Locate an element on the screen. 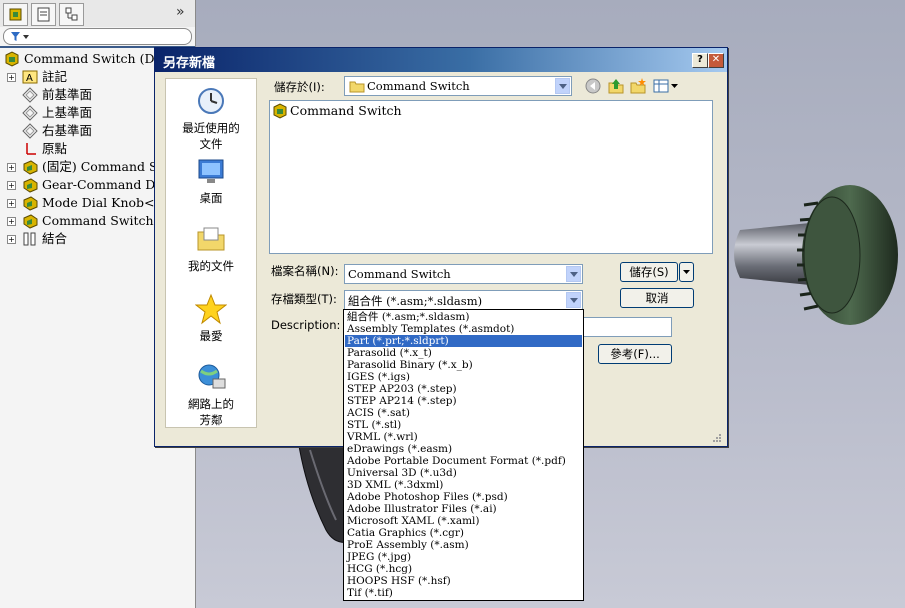  tab-property-manager is located at coordinates (43, 14).